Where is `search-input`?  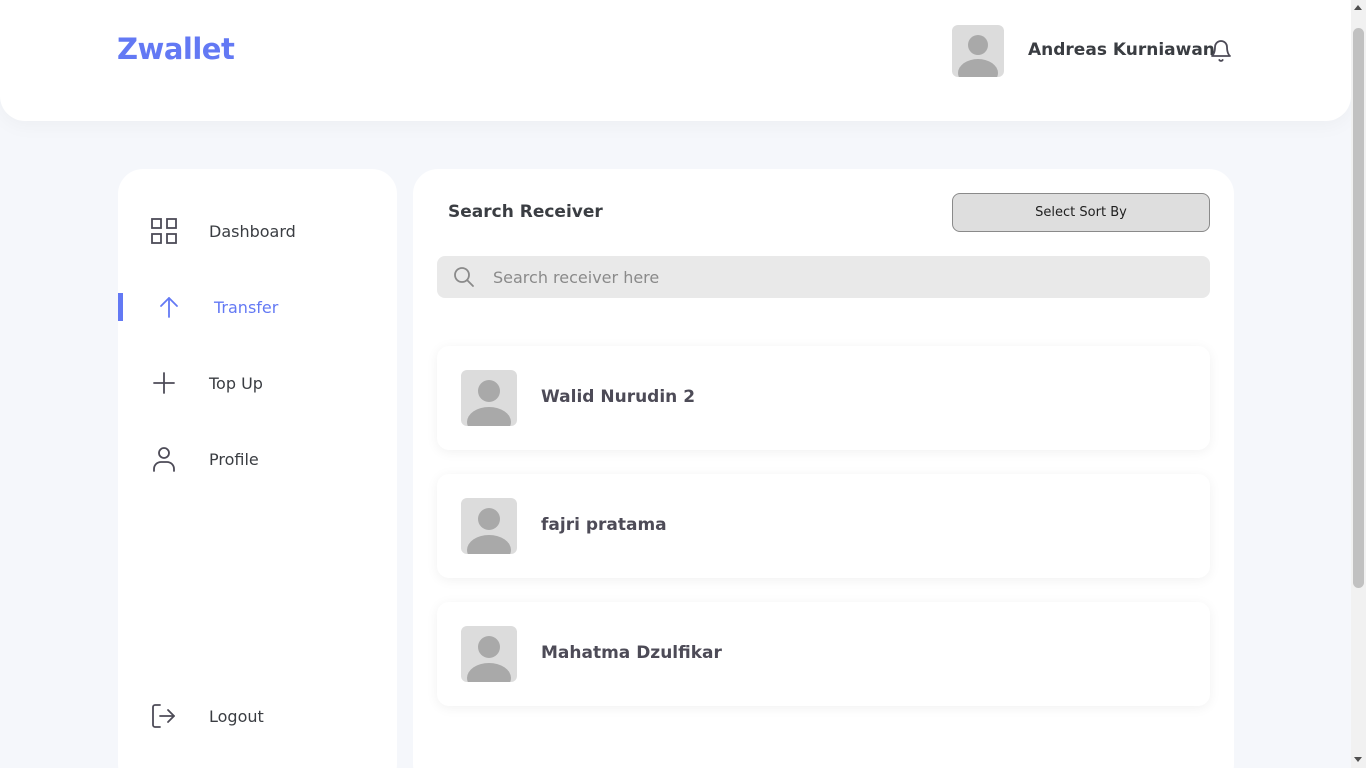 search-input is located at coordinates (843, 277).